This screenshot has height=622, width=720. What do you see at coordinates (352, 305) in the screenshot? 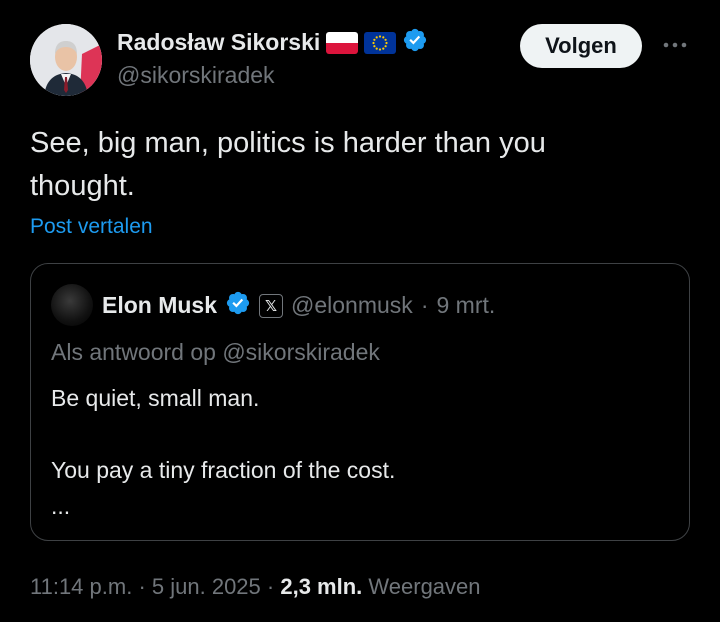
I see `quoted-author-handle: @elonmusk` at bounding box center [352, 305].